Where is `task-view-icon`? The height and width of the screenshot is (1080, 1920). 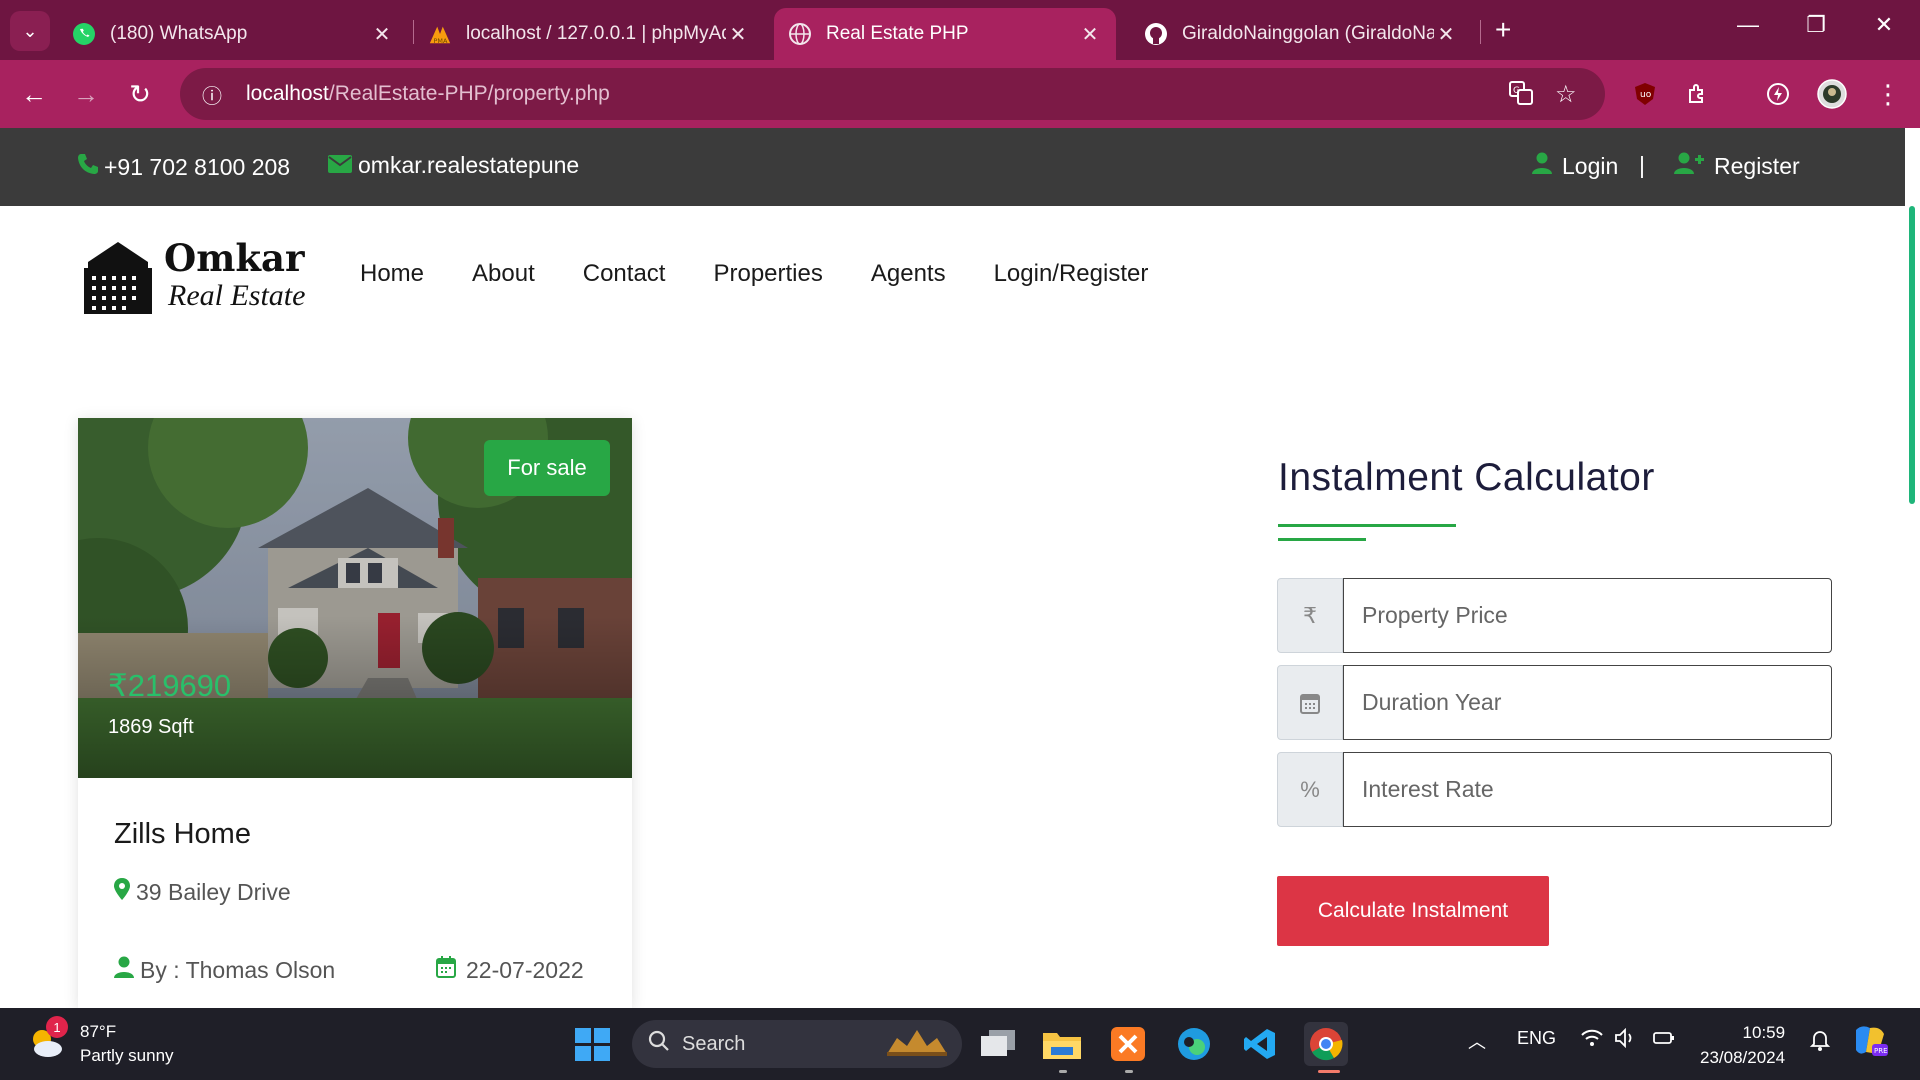 task-view-icon is located at coordinates (998, 1044).